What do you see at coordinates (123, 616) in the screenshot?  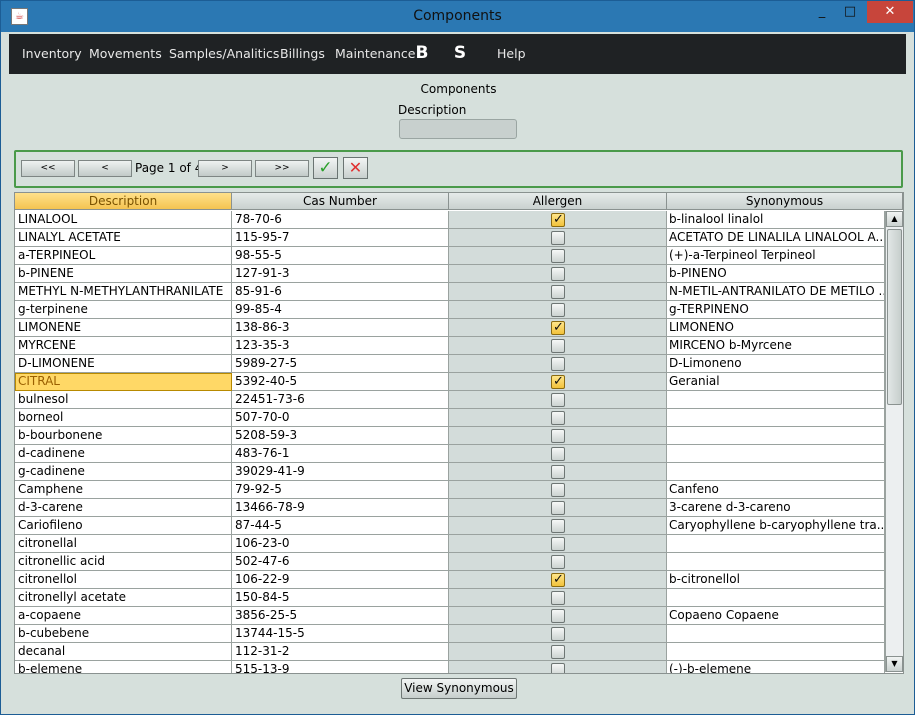 I see `cell-description: a-copaene` at bounding box center [123, 616].